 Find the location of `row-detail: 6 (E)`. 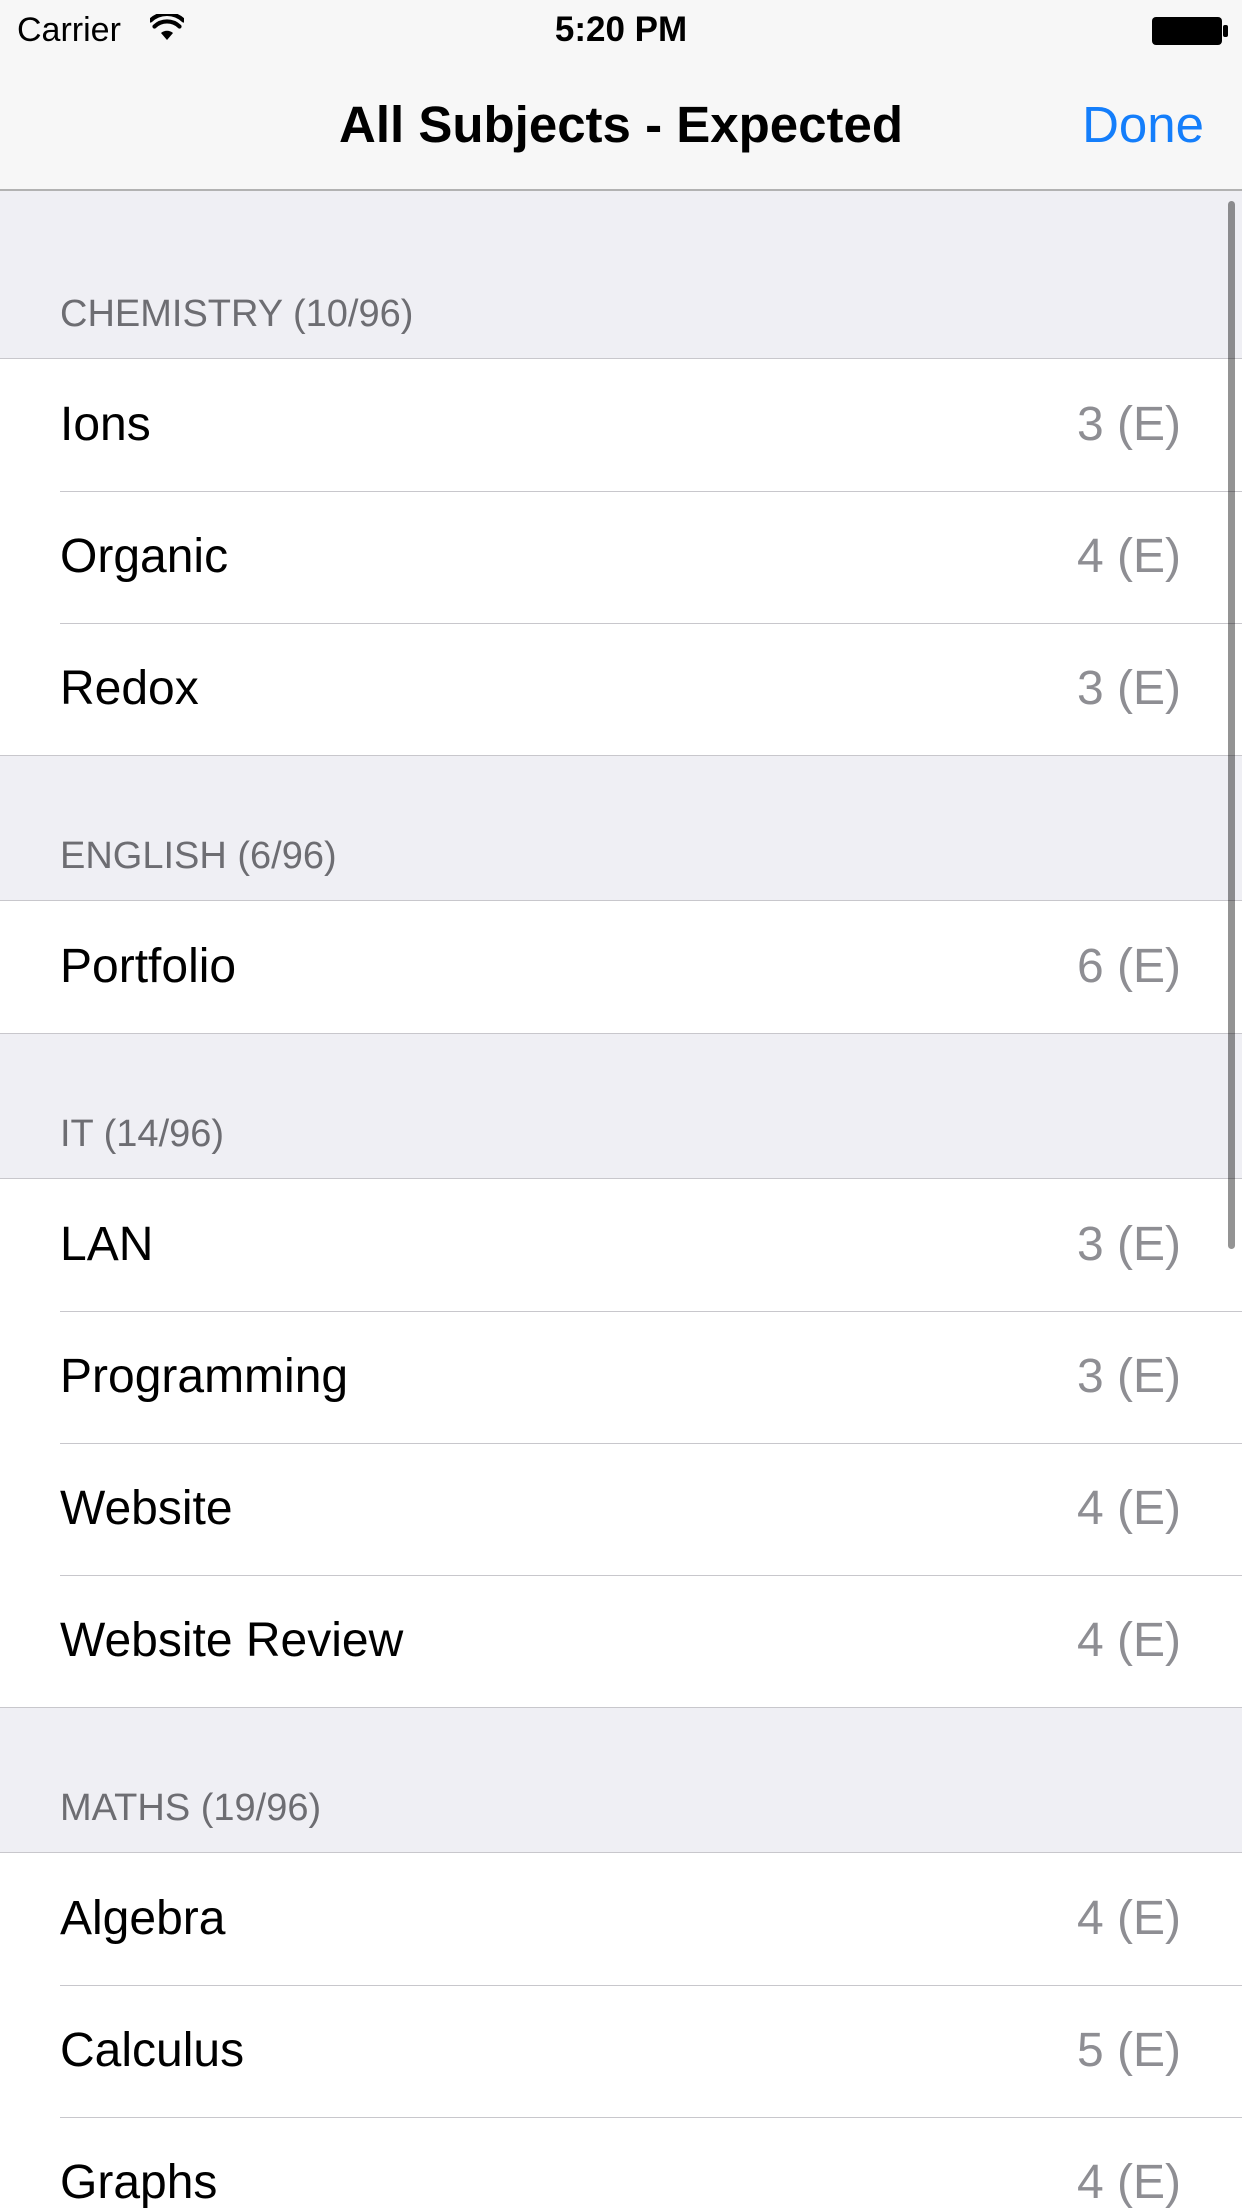

row-detail: 6 (E) is located at coordinates (1128, 966).